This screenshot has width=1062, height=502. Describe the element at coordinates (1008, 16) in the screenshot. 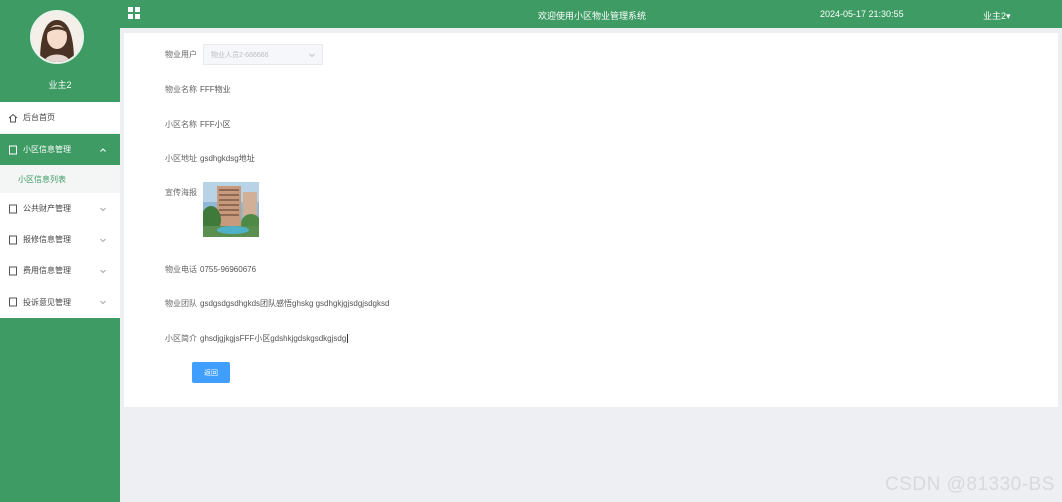

I see `caret-down-icon: ▾` at that location.